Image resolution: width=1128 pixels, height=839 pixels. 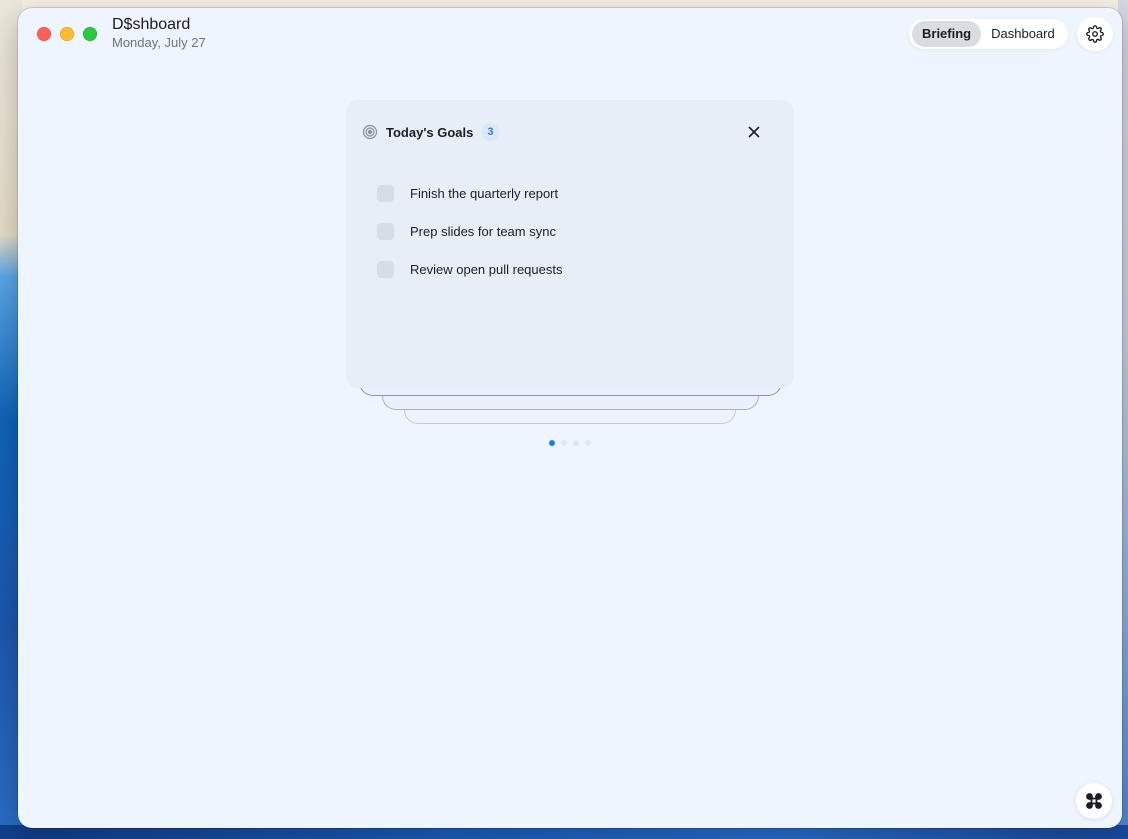 I want to click on page-indicator, so click(x=570, y=443).